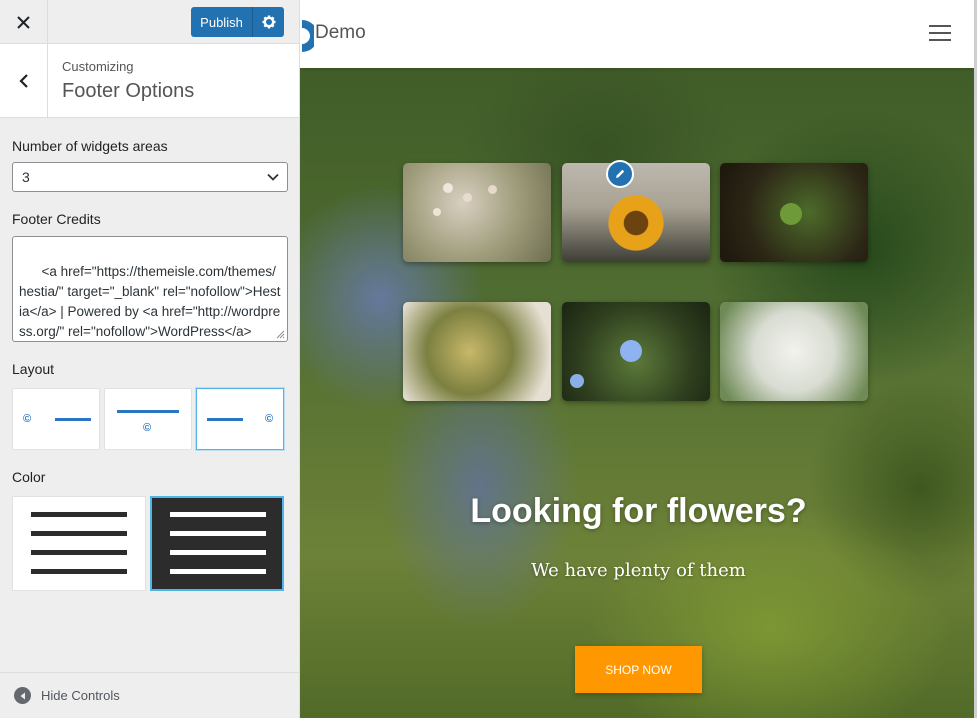 This screenshot has width=977, height=718. What do you see at coordinates (638, 570) in the screenshot?
I see `hero-subtitle: We have plenty of them` at bounding box center [638, 570].